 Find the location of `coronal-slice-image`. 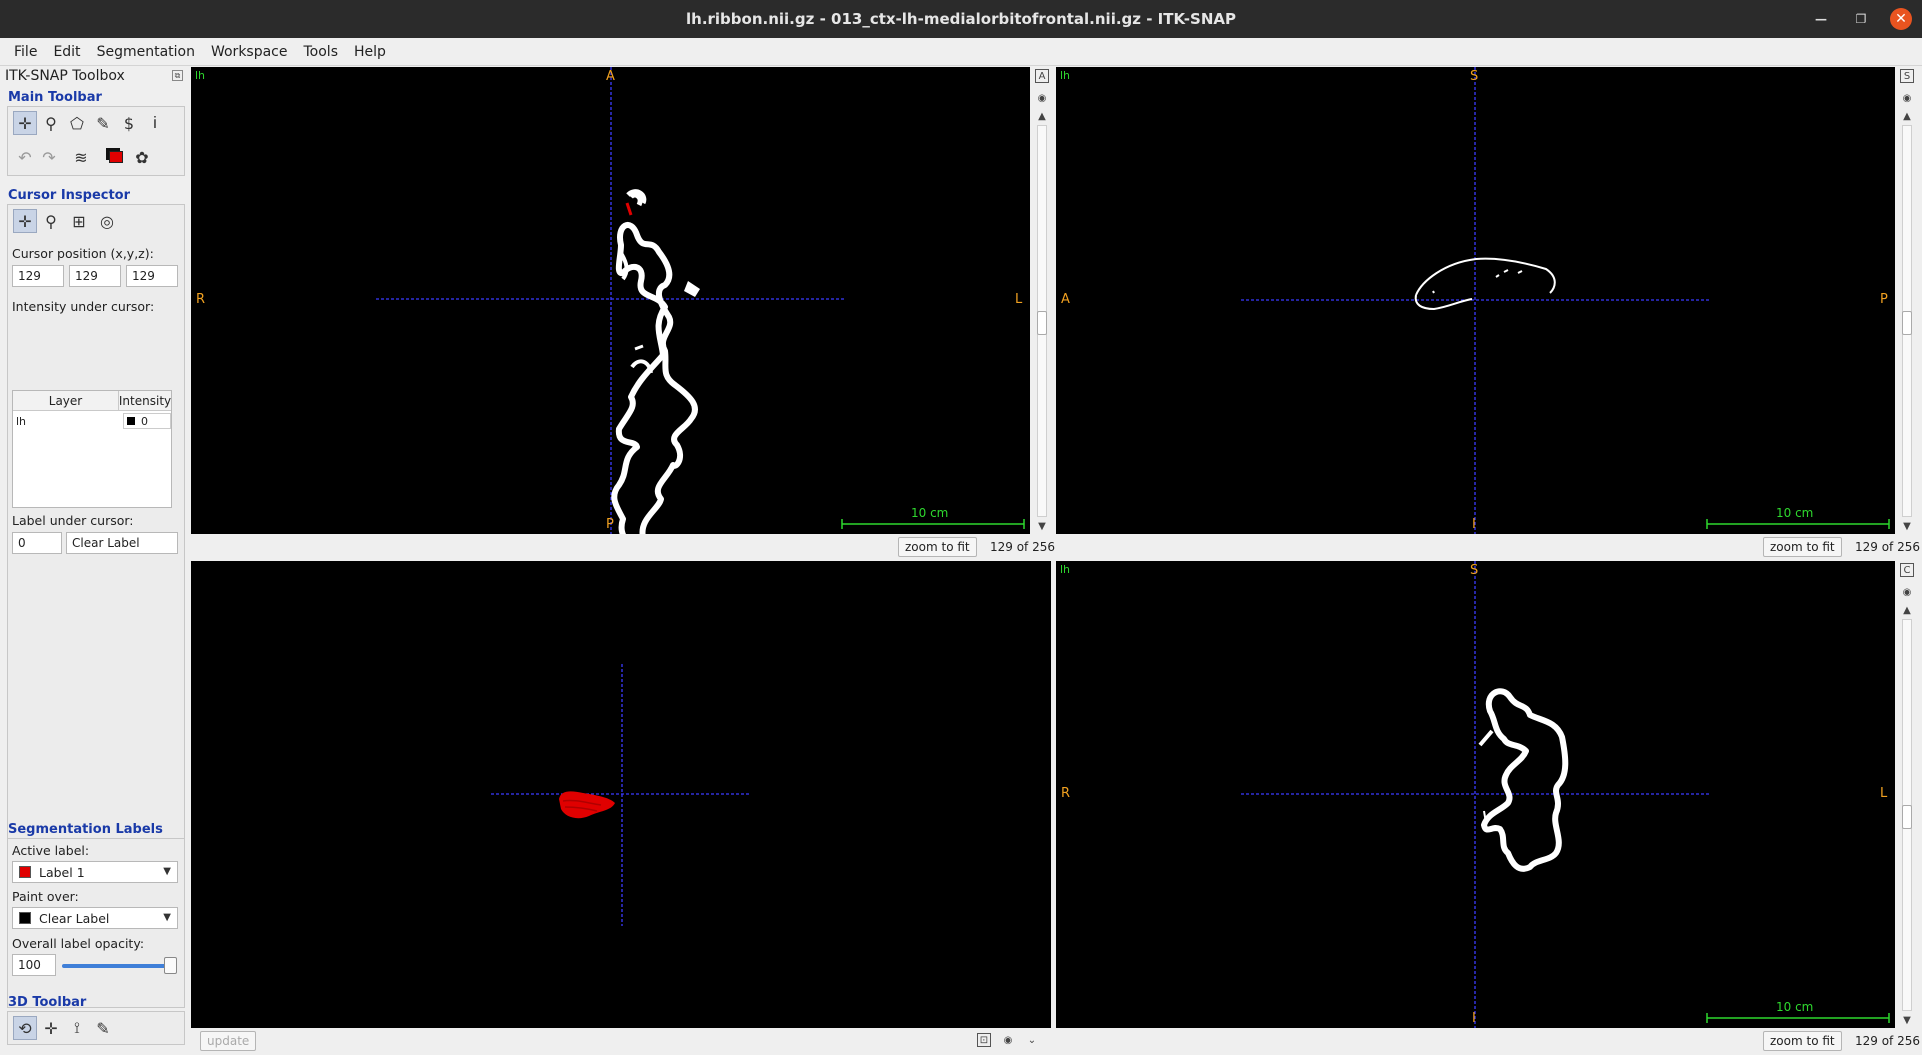

coronal-slice-image is located at coordinates (1476, 794).